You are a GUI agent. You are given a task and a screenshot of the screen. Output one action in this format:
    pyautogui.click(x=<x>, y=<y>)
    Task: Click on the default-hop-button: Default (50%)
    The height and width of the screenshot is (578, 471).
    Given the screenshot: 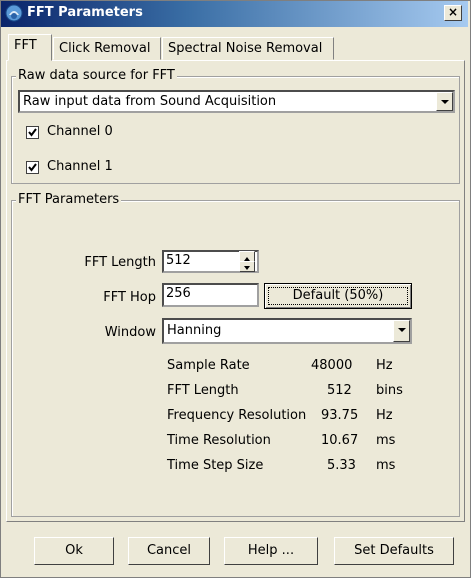 What is the action you would take?
    pyautogui.click(x=338, y=296)
    